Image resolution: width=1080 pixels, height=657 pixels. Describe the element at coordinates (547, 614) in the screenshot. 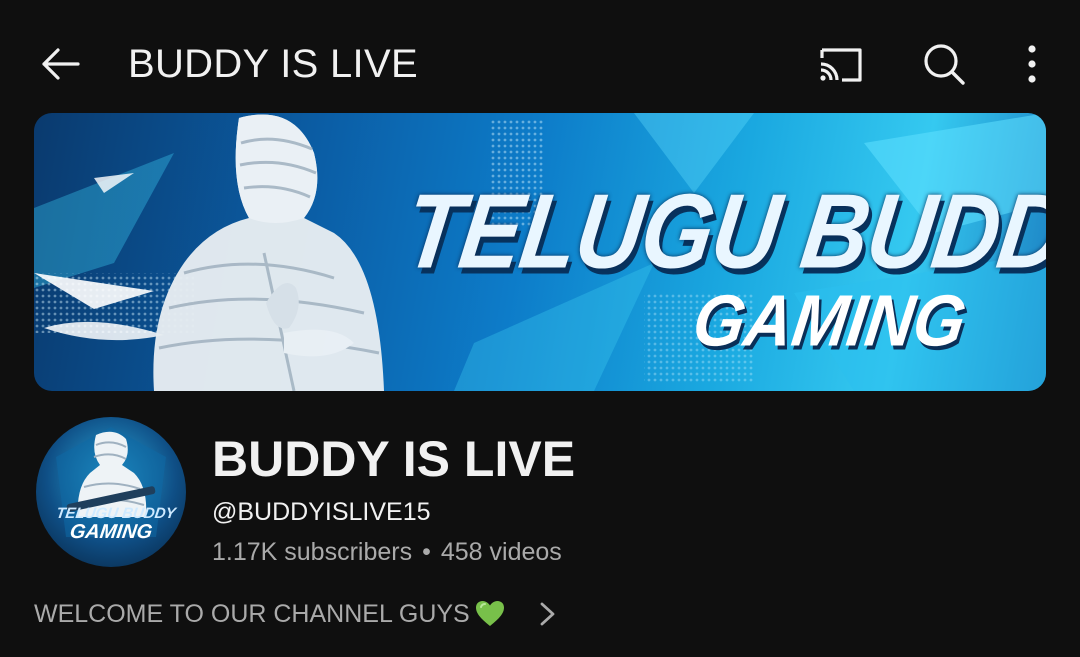

I see `chevron-right-icon` at that location.